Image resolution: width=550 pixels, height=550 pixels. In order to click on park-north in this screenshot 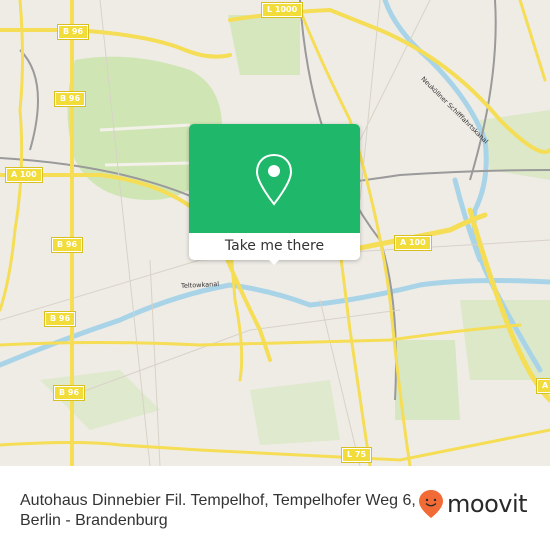, I will do `click(264, 45)`.